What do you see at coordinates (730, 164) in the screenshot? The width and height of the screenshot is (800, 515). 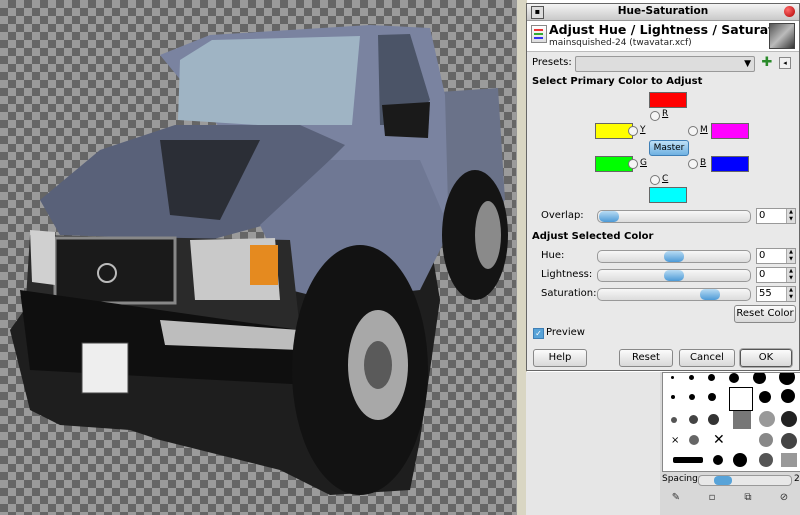 I see `swatch-blue` at bounding box center [730, 164].